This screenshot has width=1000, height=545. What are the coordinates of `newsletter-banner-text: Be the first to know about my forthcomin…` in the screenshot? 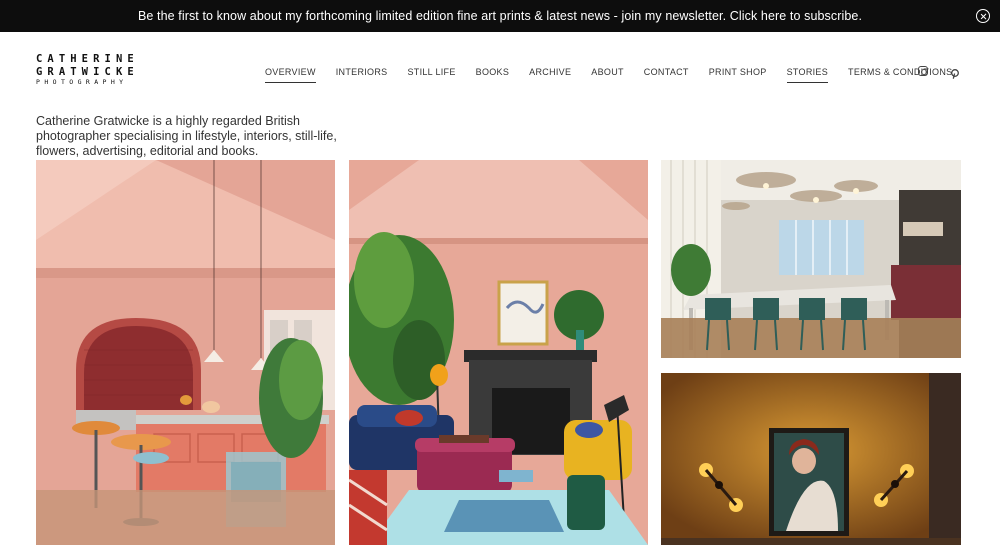 It's located at (500, 16).